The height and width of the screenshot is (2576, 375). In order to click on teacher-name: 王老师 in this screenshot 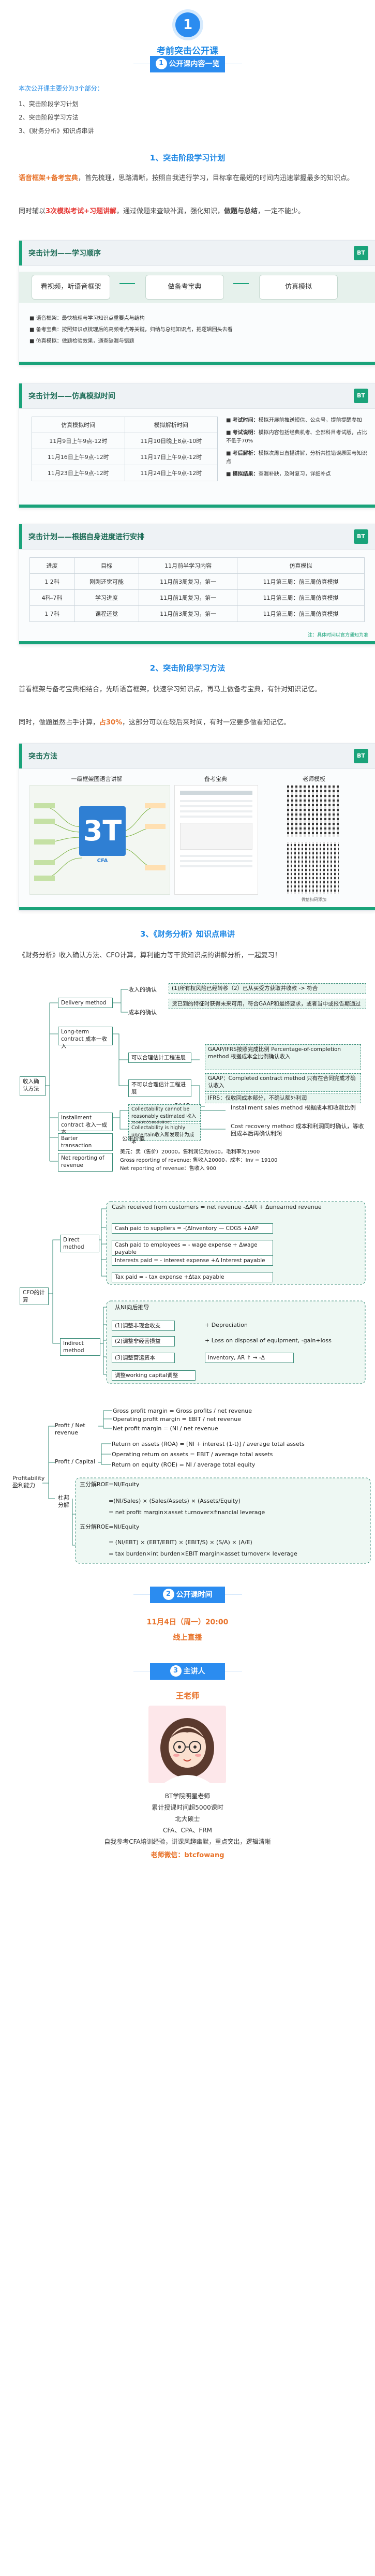, I will do `click(187, 1695)`.